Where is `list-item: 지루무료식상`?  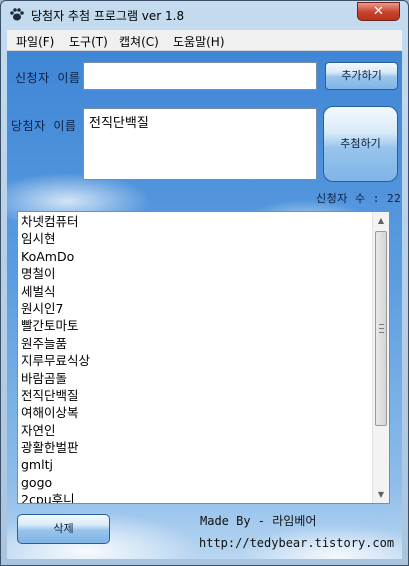
list-item: 지루무료식상 is located at coordinates (196, 360).